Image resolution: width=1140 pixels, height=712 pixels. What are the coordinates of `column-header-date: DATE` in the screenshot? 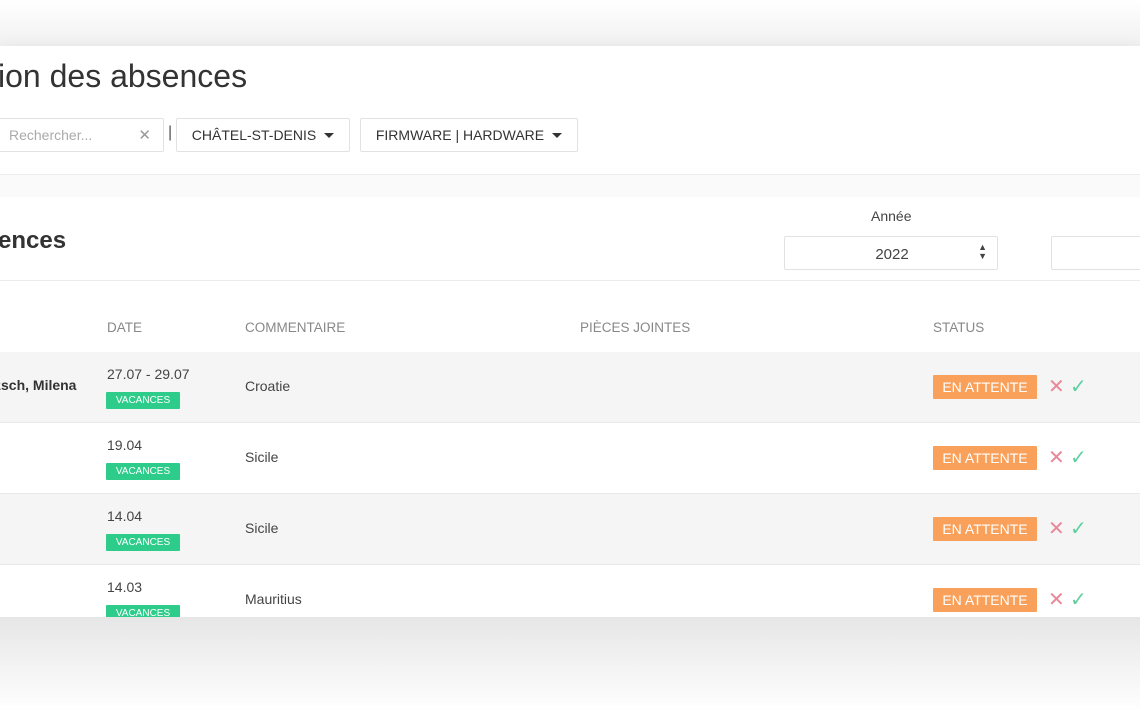 It's located at (125, 327).